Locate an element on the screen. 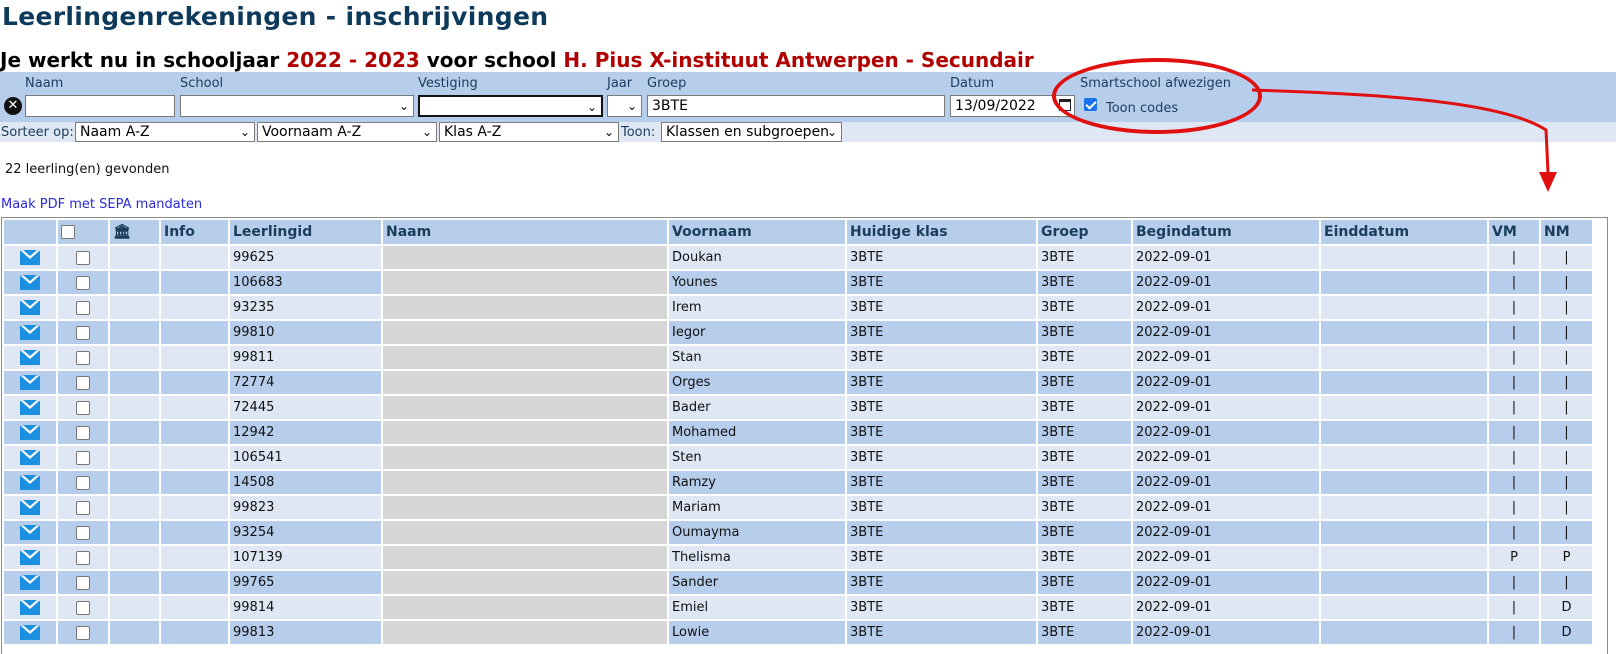 This screenshot has width=1616, height=654. school-building-icon: 🏛 is located at coordinates (122, 232).